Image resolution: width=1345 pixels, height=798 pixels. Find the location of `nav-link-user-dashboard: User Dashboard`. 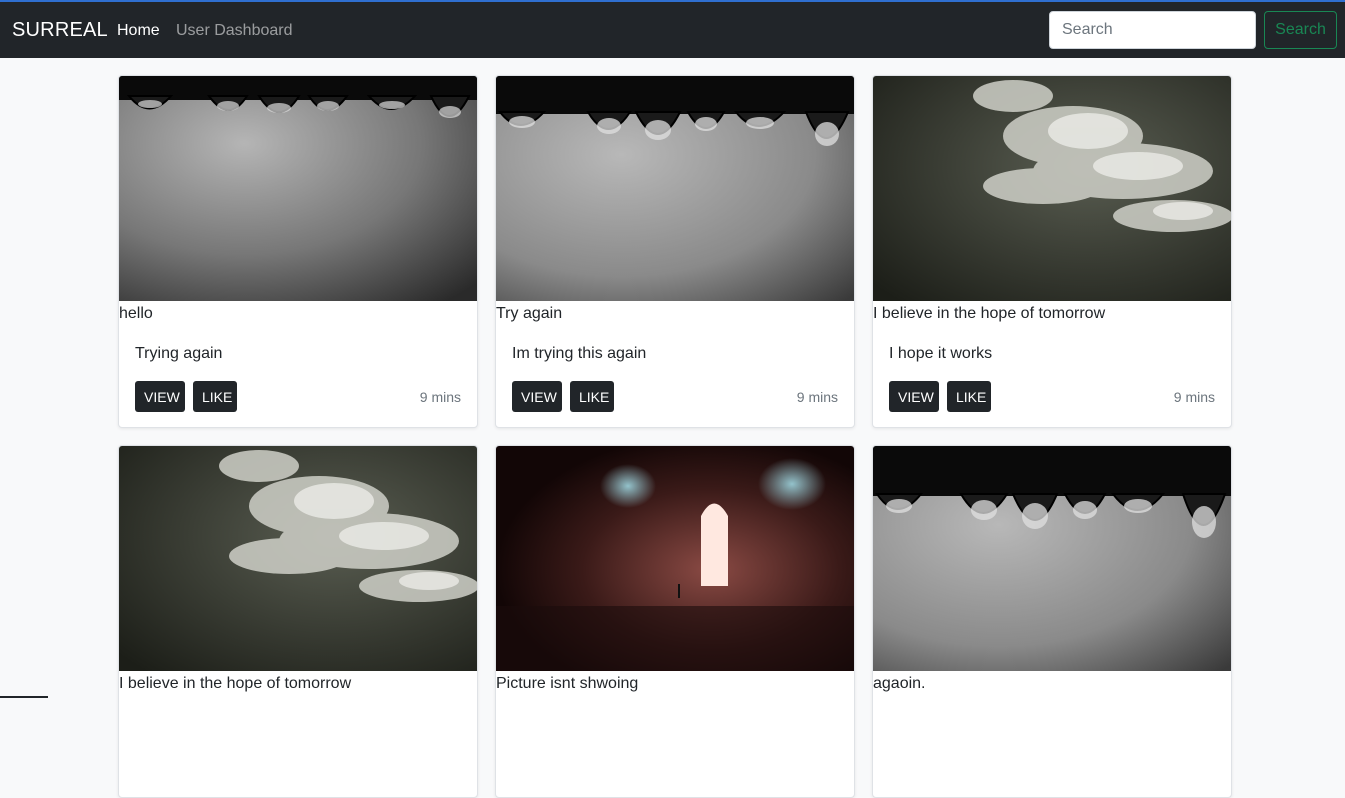

nav-link-user-dashboard: User Dashboard is located at coordinates (234, 31).